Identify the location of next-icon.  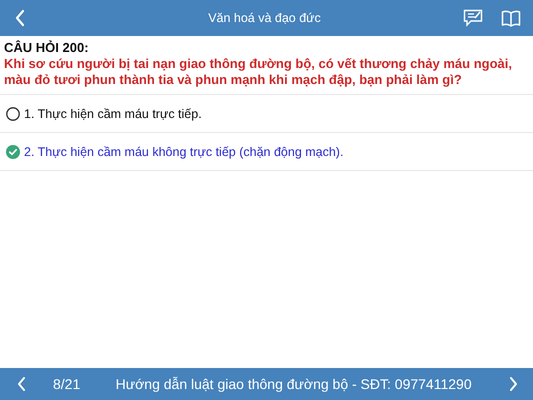
(513, 384).